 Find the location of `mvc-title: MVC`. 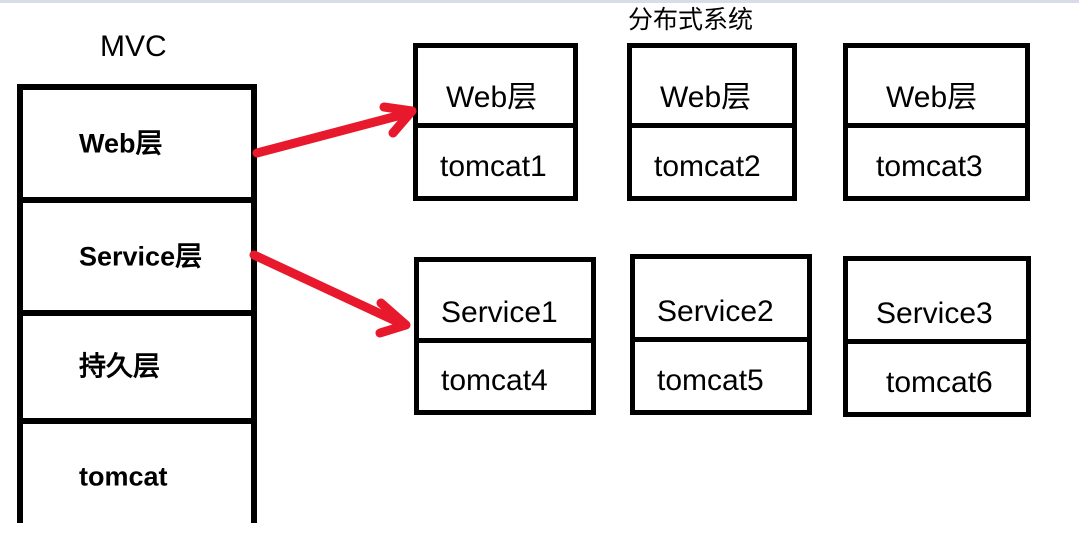

mvc-title: MVC is located at coordinates (133, 46).